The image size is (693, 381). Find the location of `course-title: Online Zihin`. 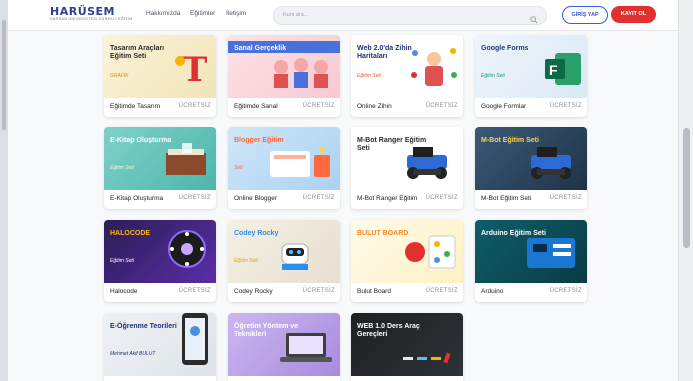

course-title: Online Zihin is located at coordinates (374, 106).